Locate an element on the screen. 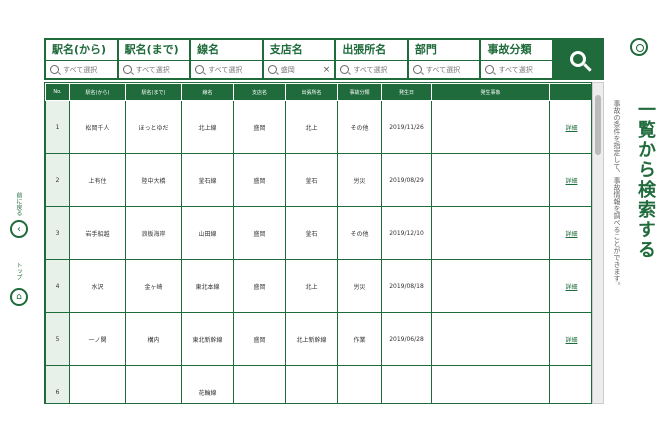 This screenshot has width=656, height=442. filter-5: 部門 すべて選択 is located at coordinates (445, 59).